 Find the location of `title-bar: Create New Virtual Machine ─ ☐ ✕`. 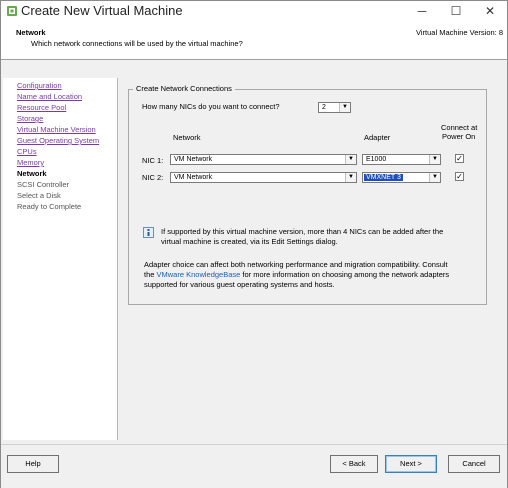

title-bar: Create New Virtual Machine ─ ☐ ✕ is located at coordinates (254, 11).